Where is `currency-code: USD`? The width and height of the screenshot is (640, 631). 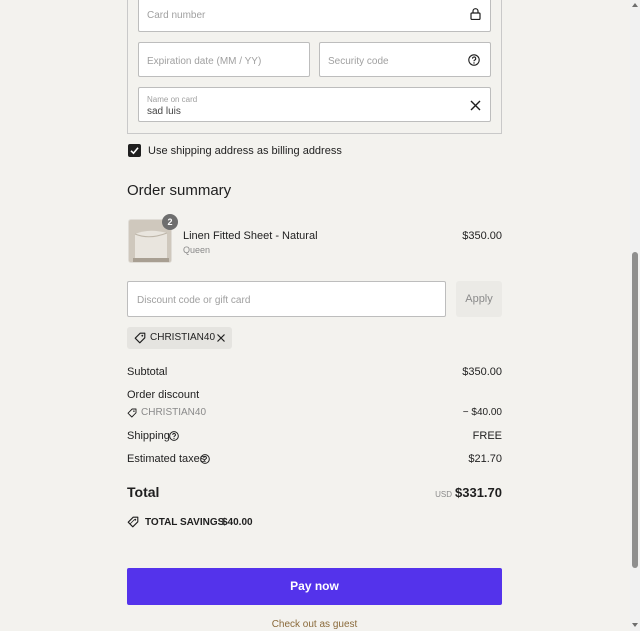
currency-code: USD is located at coordinates (443, 494).